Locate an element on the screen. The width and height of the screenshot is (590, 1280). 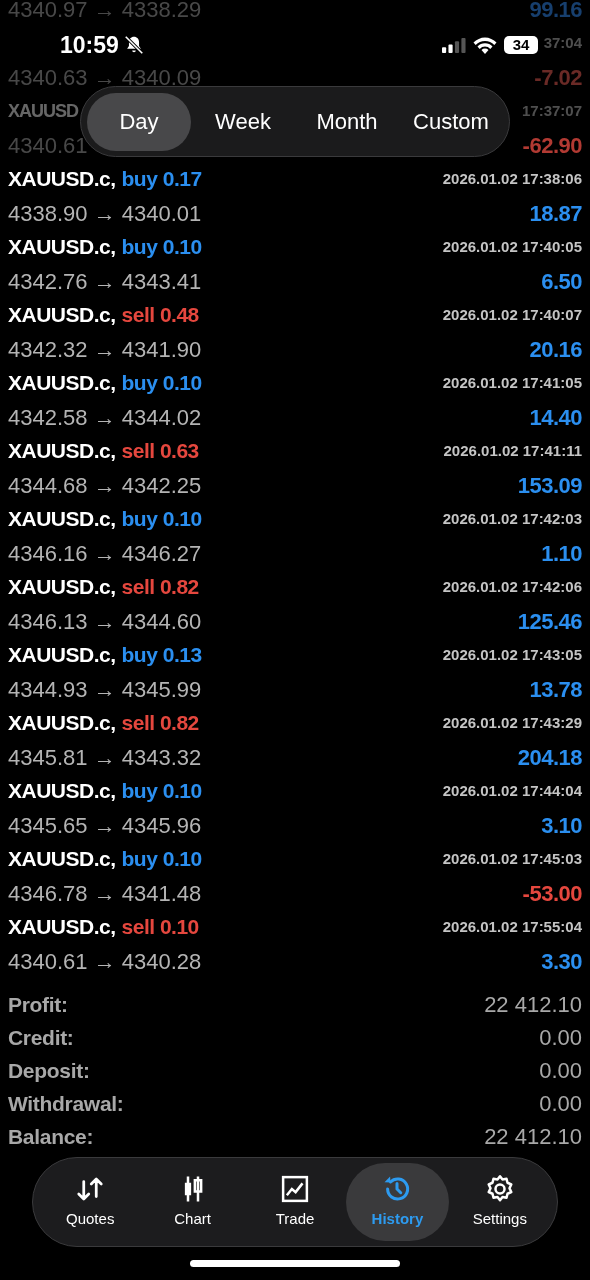
profit-value: 20.16 is located at coordinates (555, 349).